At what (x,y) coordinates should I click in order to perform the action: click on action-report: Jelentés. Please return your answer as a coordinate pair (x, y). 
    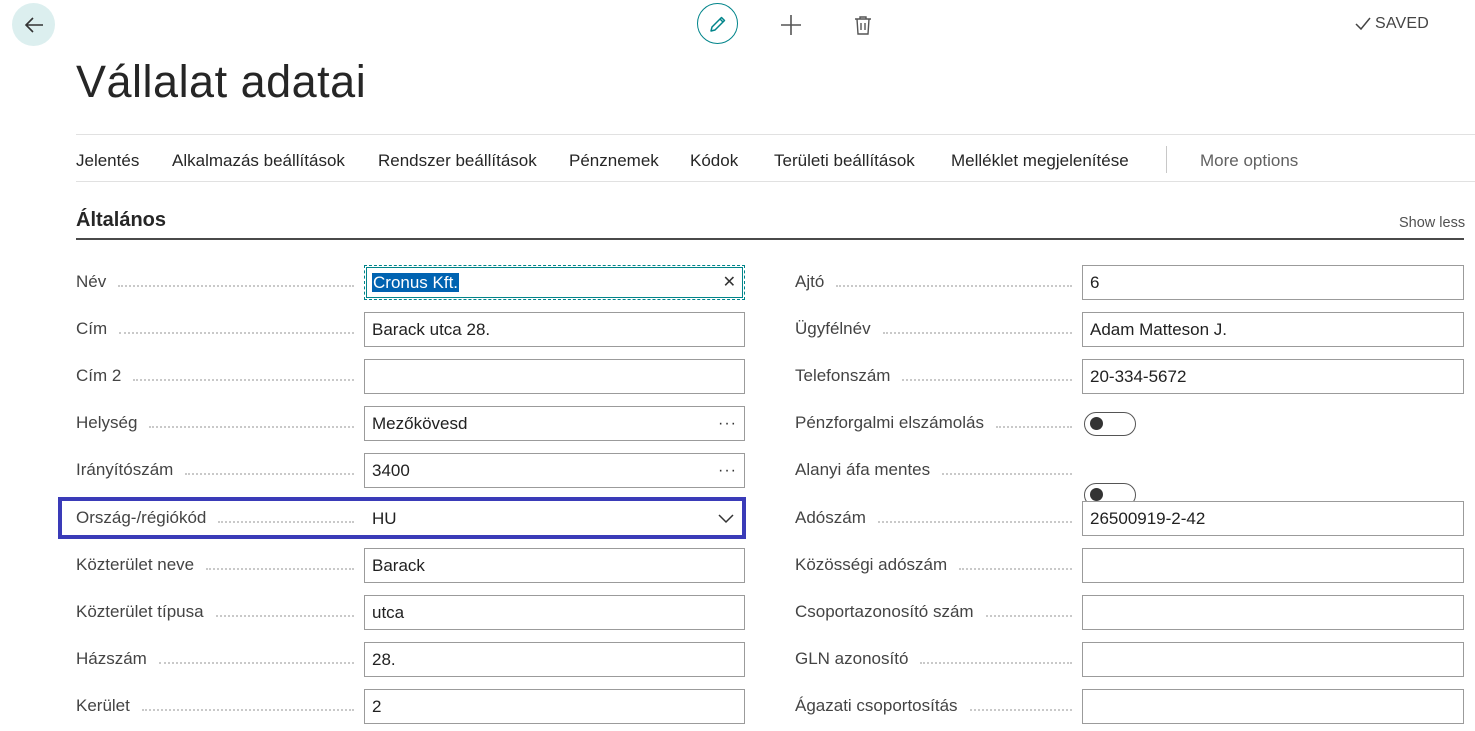
    Looking at the image, I should click on (107, 161).